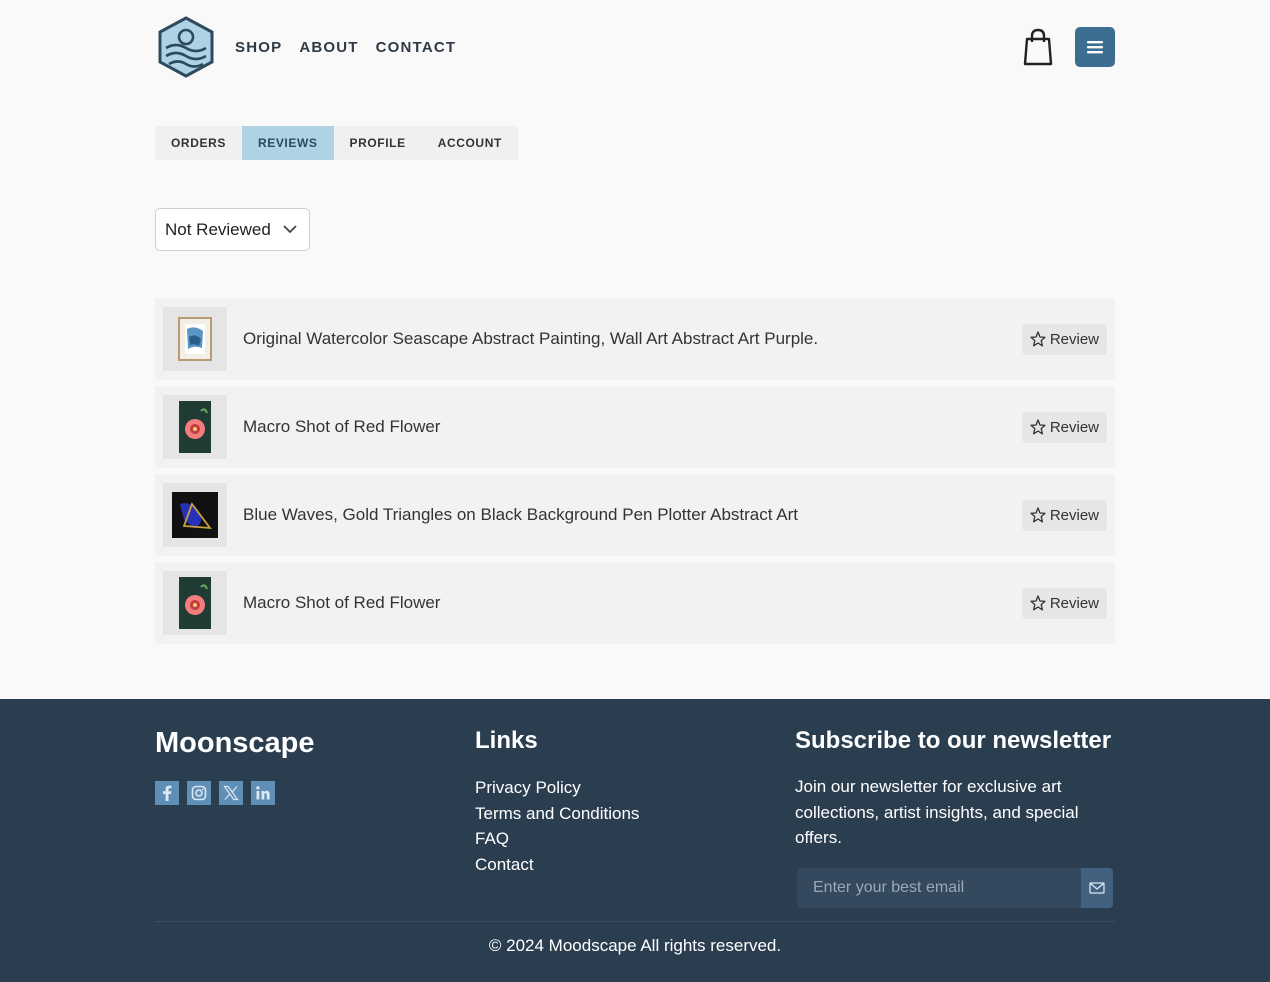 This screenshot has height=982, width=1270. What do you see at coordinates (557, 865) in the screenshot?
I see `link-contact: Contact` at bounding box center [557, 865].